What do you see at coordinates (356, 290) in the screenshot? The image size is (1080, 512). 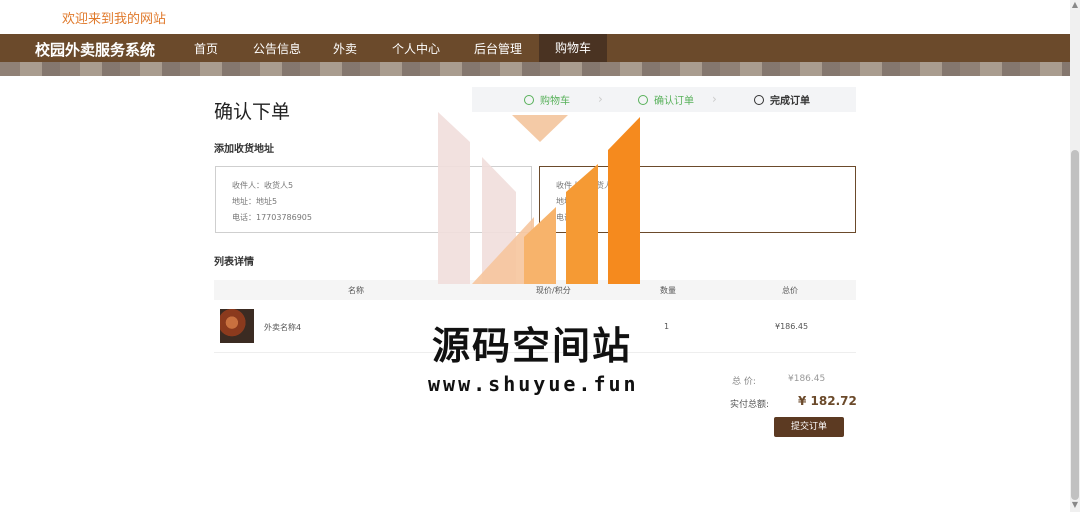 I see `column-header-name: 名称` at bounding box center [356, 290].